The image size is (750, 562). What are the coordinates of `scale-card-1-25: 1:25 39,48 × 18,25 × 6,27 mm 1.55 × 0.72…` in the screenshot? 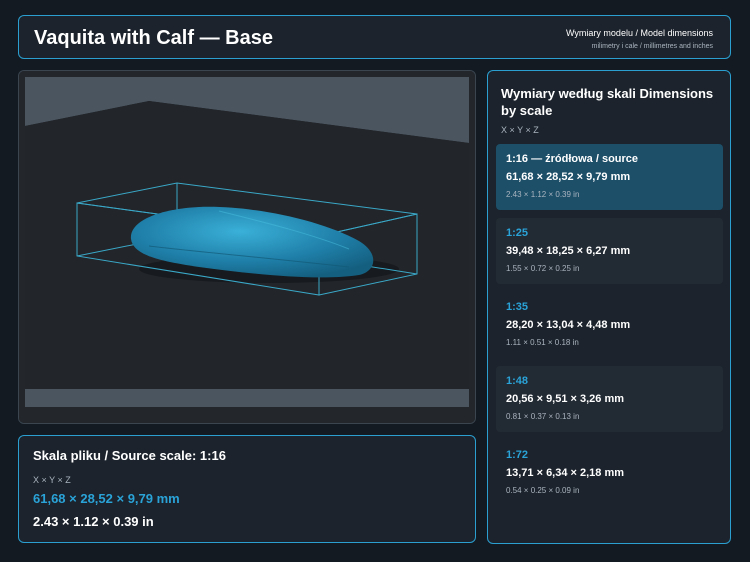 It's located at (609, 251).